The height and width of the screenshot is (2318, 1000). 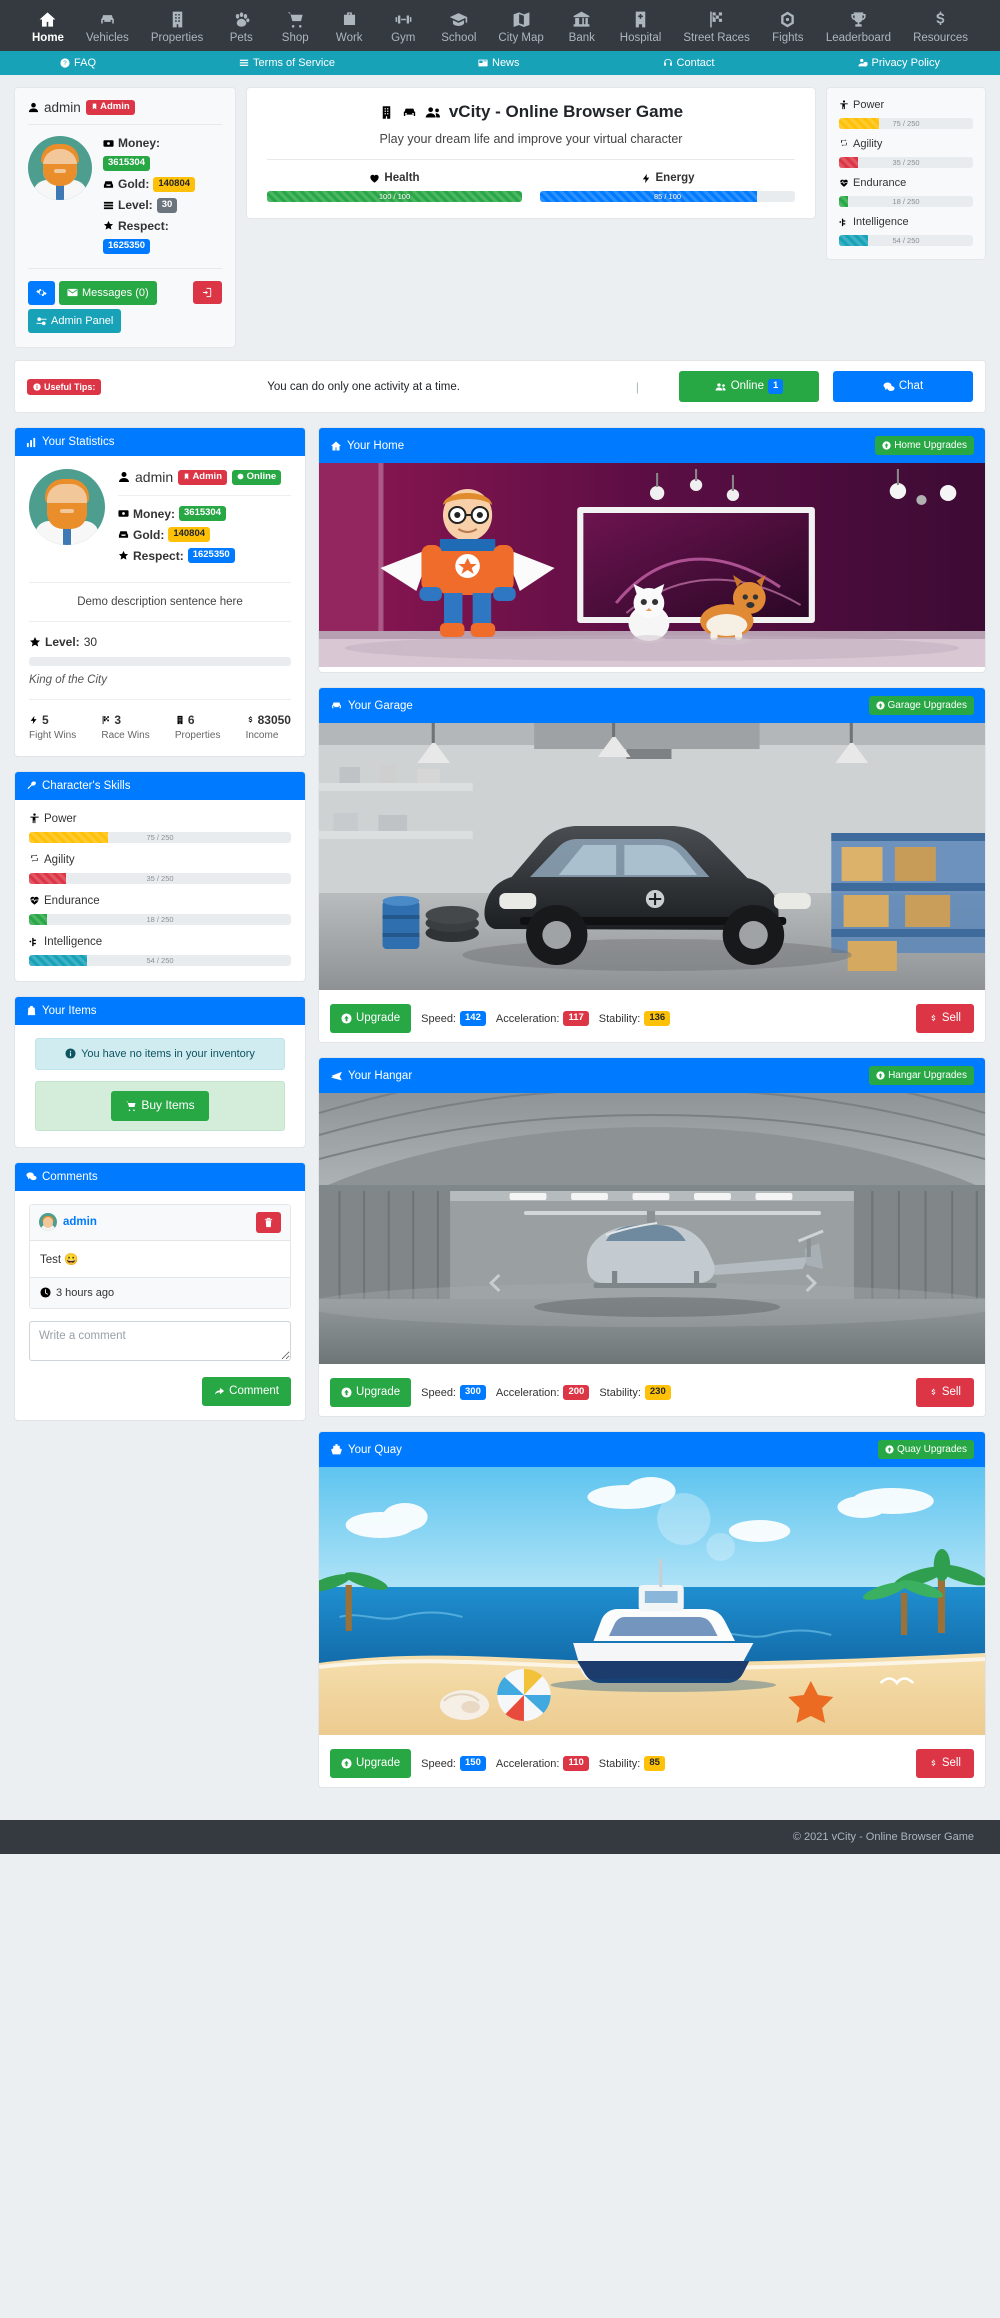 I want to click on health-label-row: Health, so click(x=394, y=178).